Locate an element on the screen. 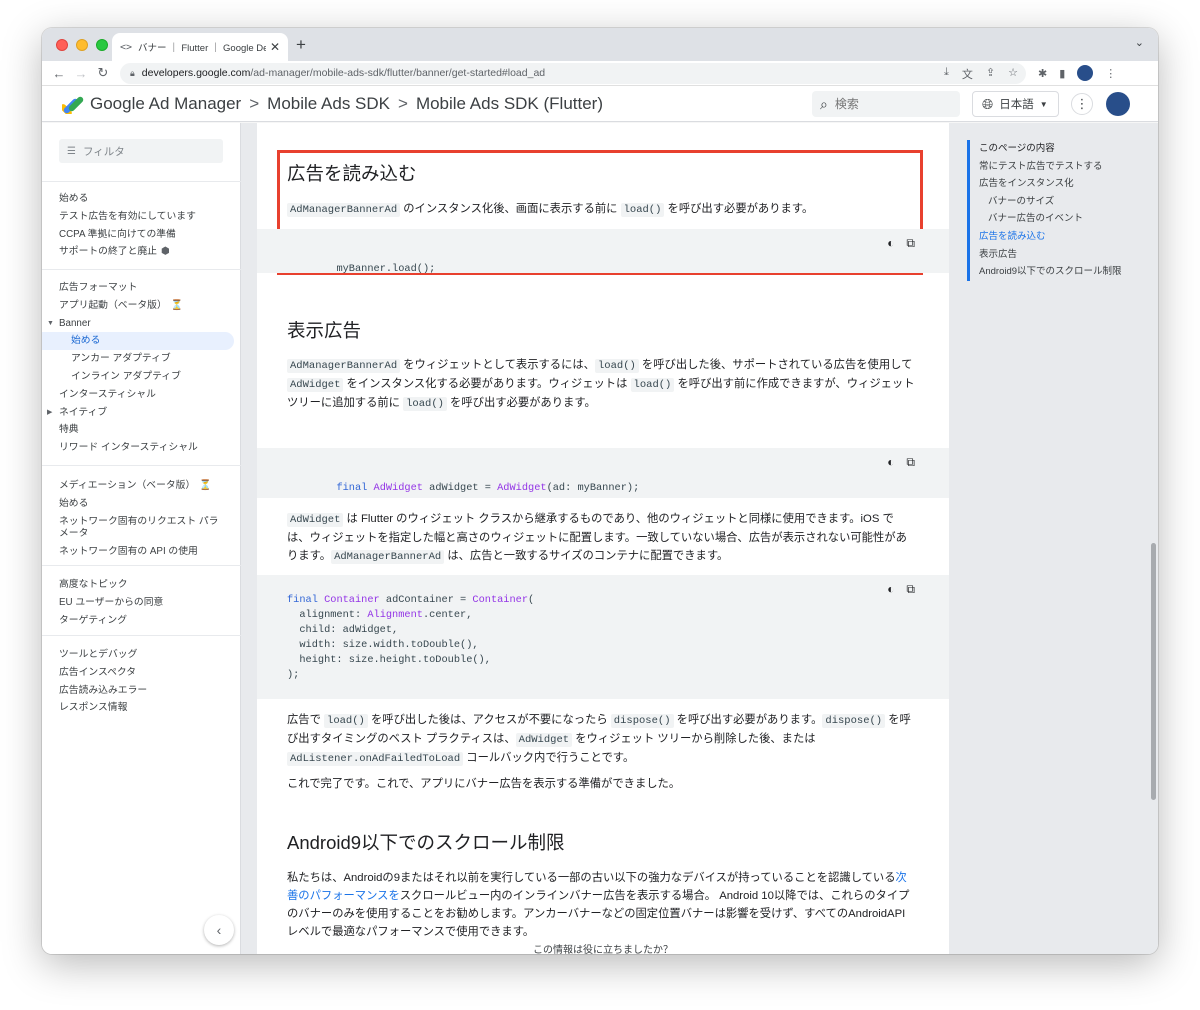 This screenshot has width=1200, height=1010. page-scrollbar is located at coordinates (1153, 671).